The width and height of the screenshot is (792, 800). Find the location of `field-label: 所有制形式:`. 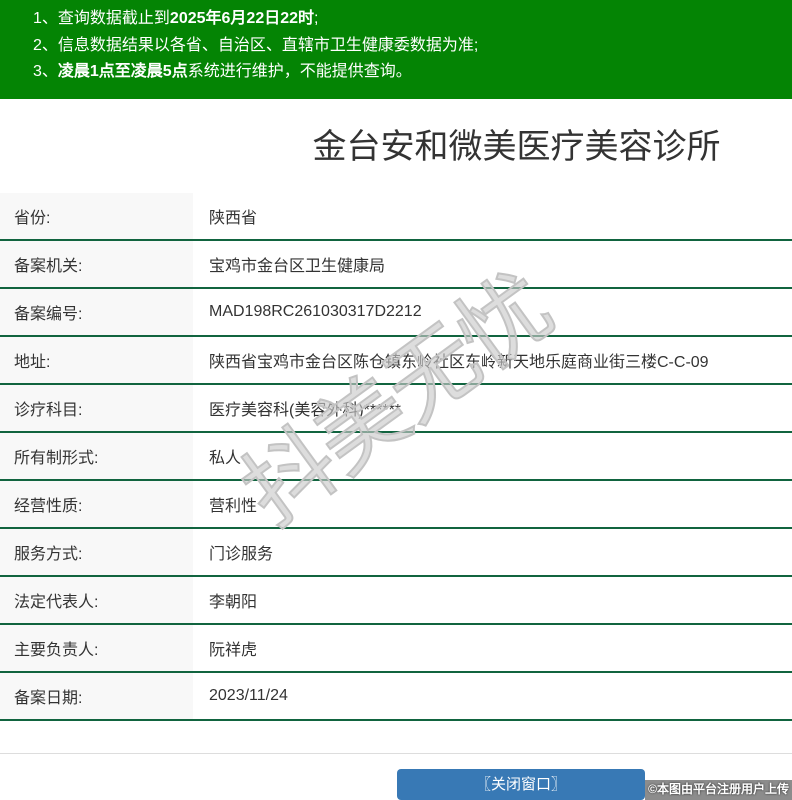

field-label: 所有制形式: is located at coordinates (96, 456).